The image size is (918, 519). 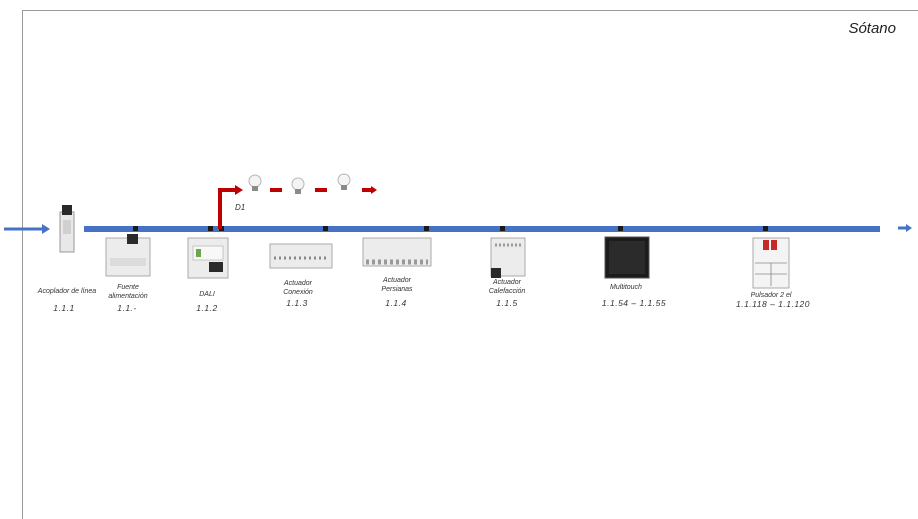 I want to click on dali-gateway-device, so click(x=208, y=258).